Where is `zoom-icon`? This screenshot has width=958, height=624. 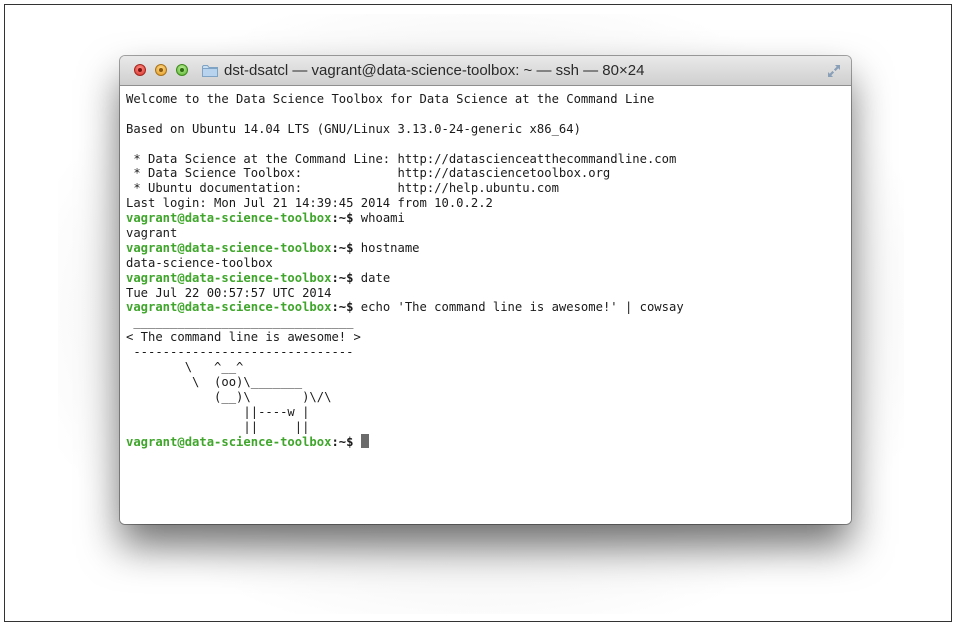 zoom-icon is located at coordinates (182, 70).